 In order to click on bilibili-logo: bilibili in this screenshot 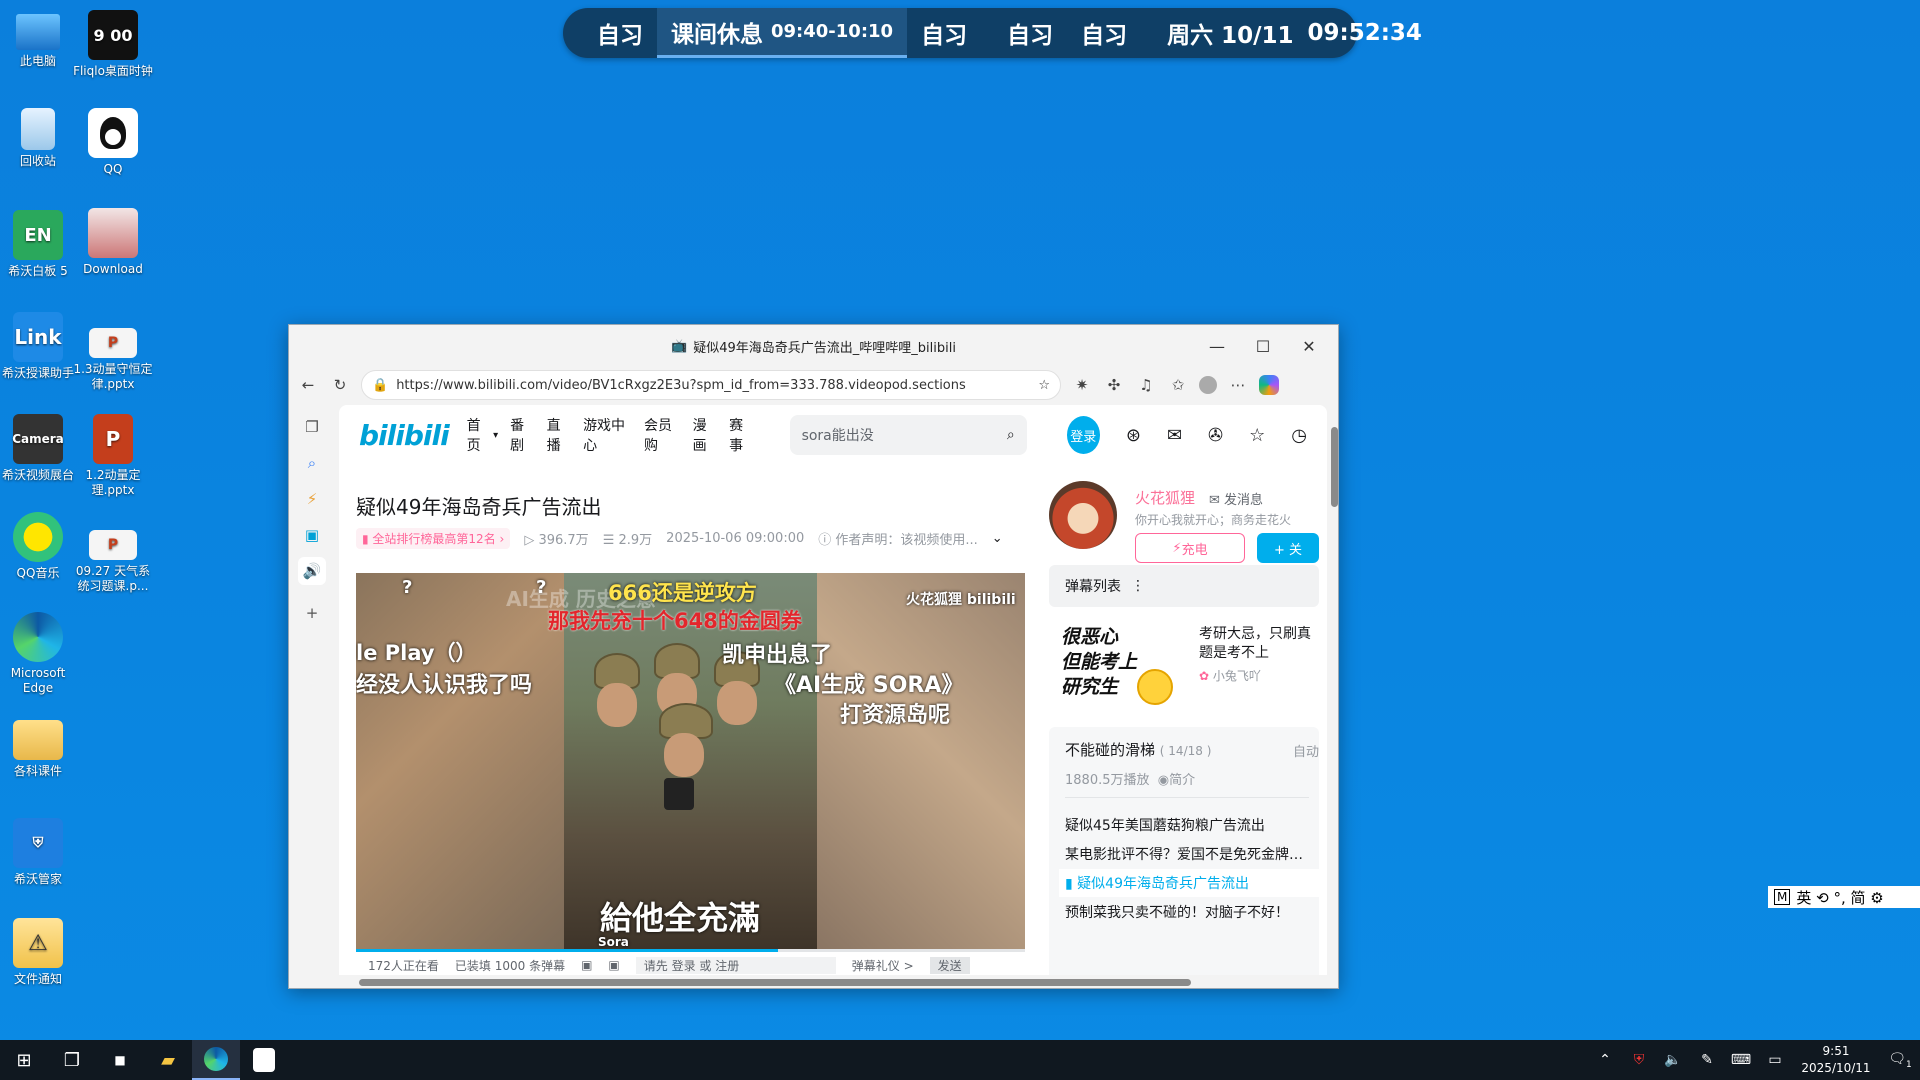, I will do `click(404, 435)`.